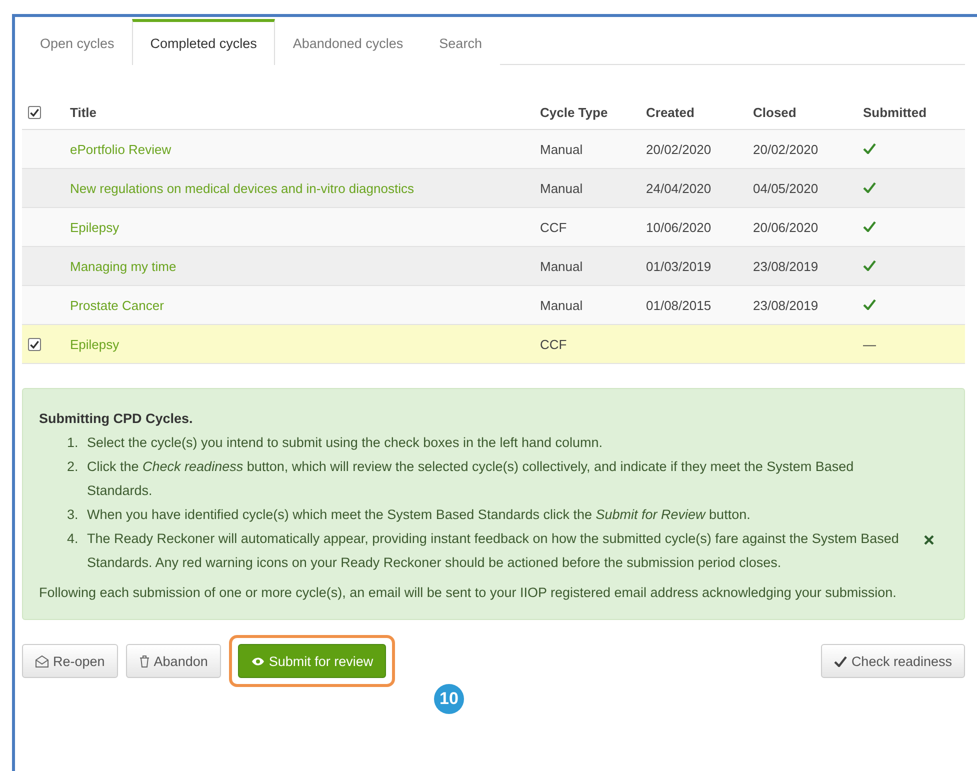  I want to click on table-row: New regulations on medical devices and in-vitro diagnostics Manual 24/04/2020 04/05/2020, so click(493, 188).